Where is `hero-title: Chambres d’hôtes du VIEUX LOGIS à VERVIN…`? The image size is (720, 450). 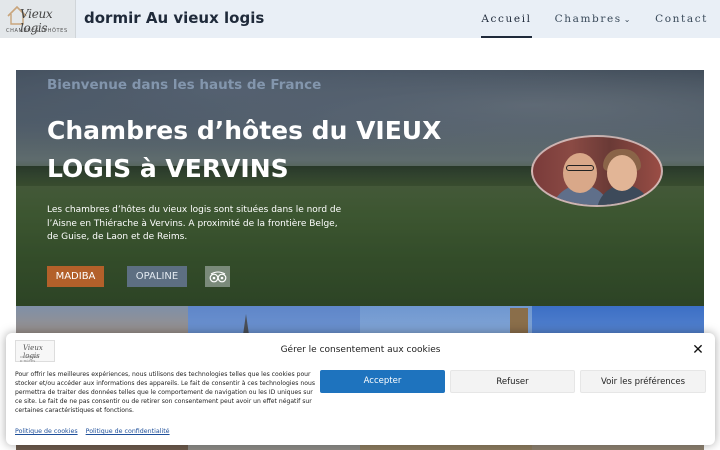
hero-title: Chambres d’hôtes du VIEUX LOGIS à VERVIN… is located at coordinates (244, 149).